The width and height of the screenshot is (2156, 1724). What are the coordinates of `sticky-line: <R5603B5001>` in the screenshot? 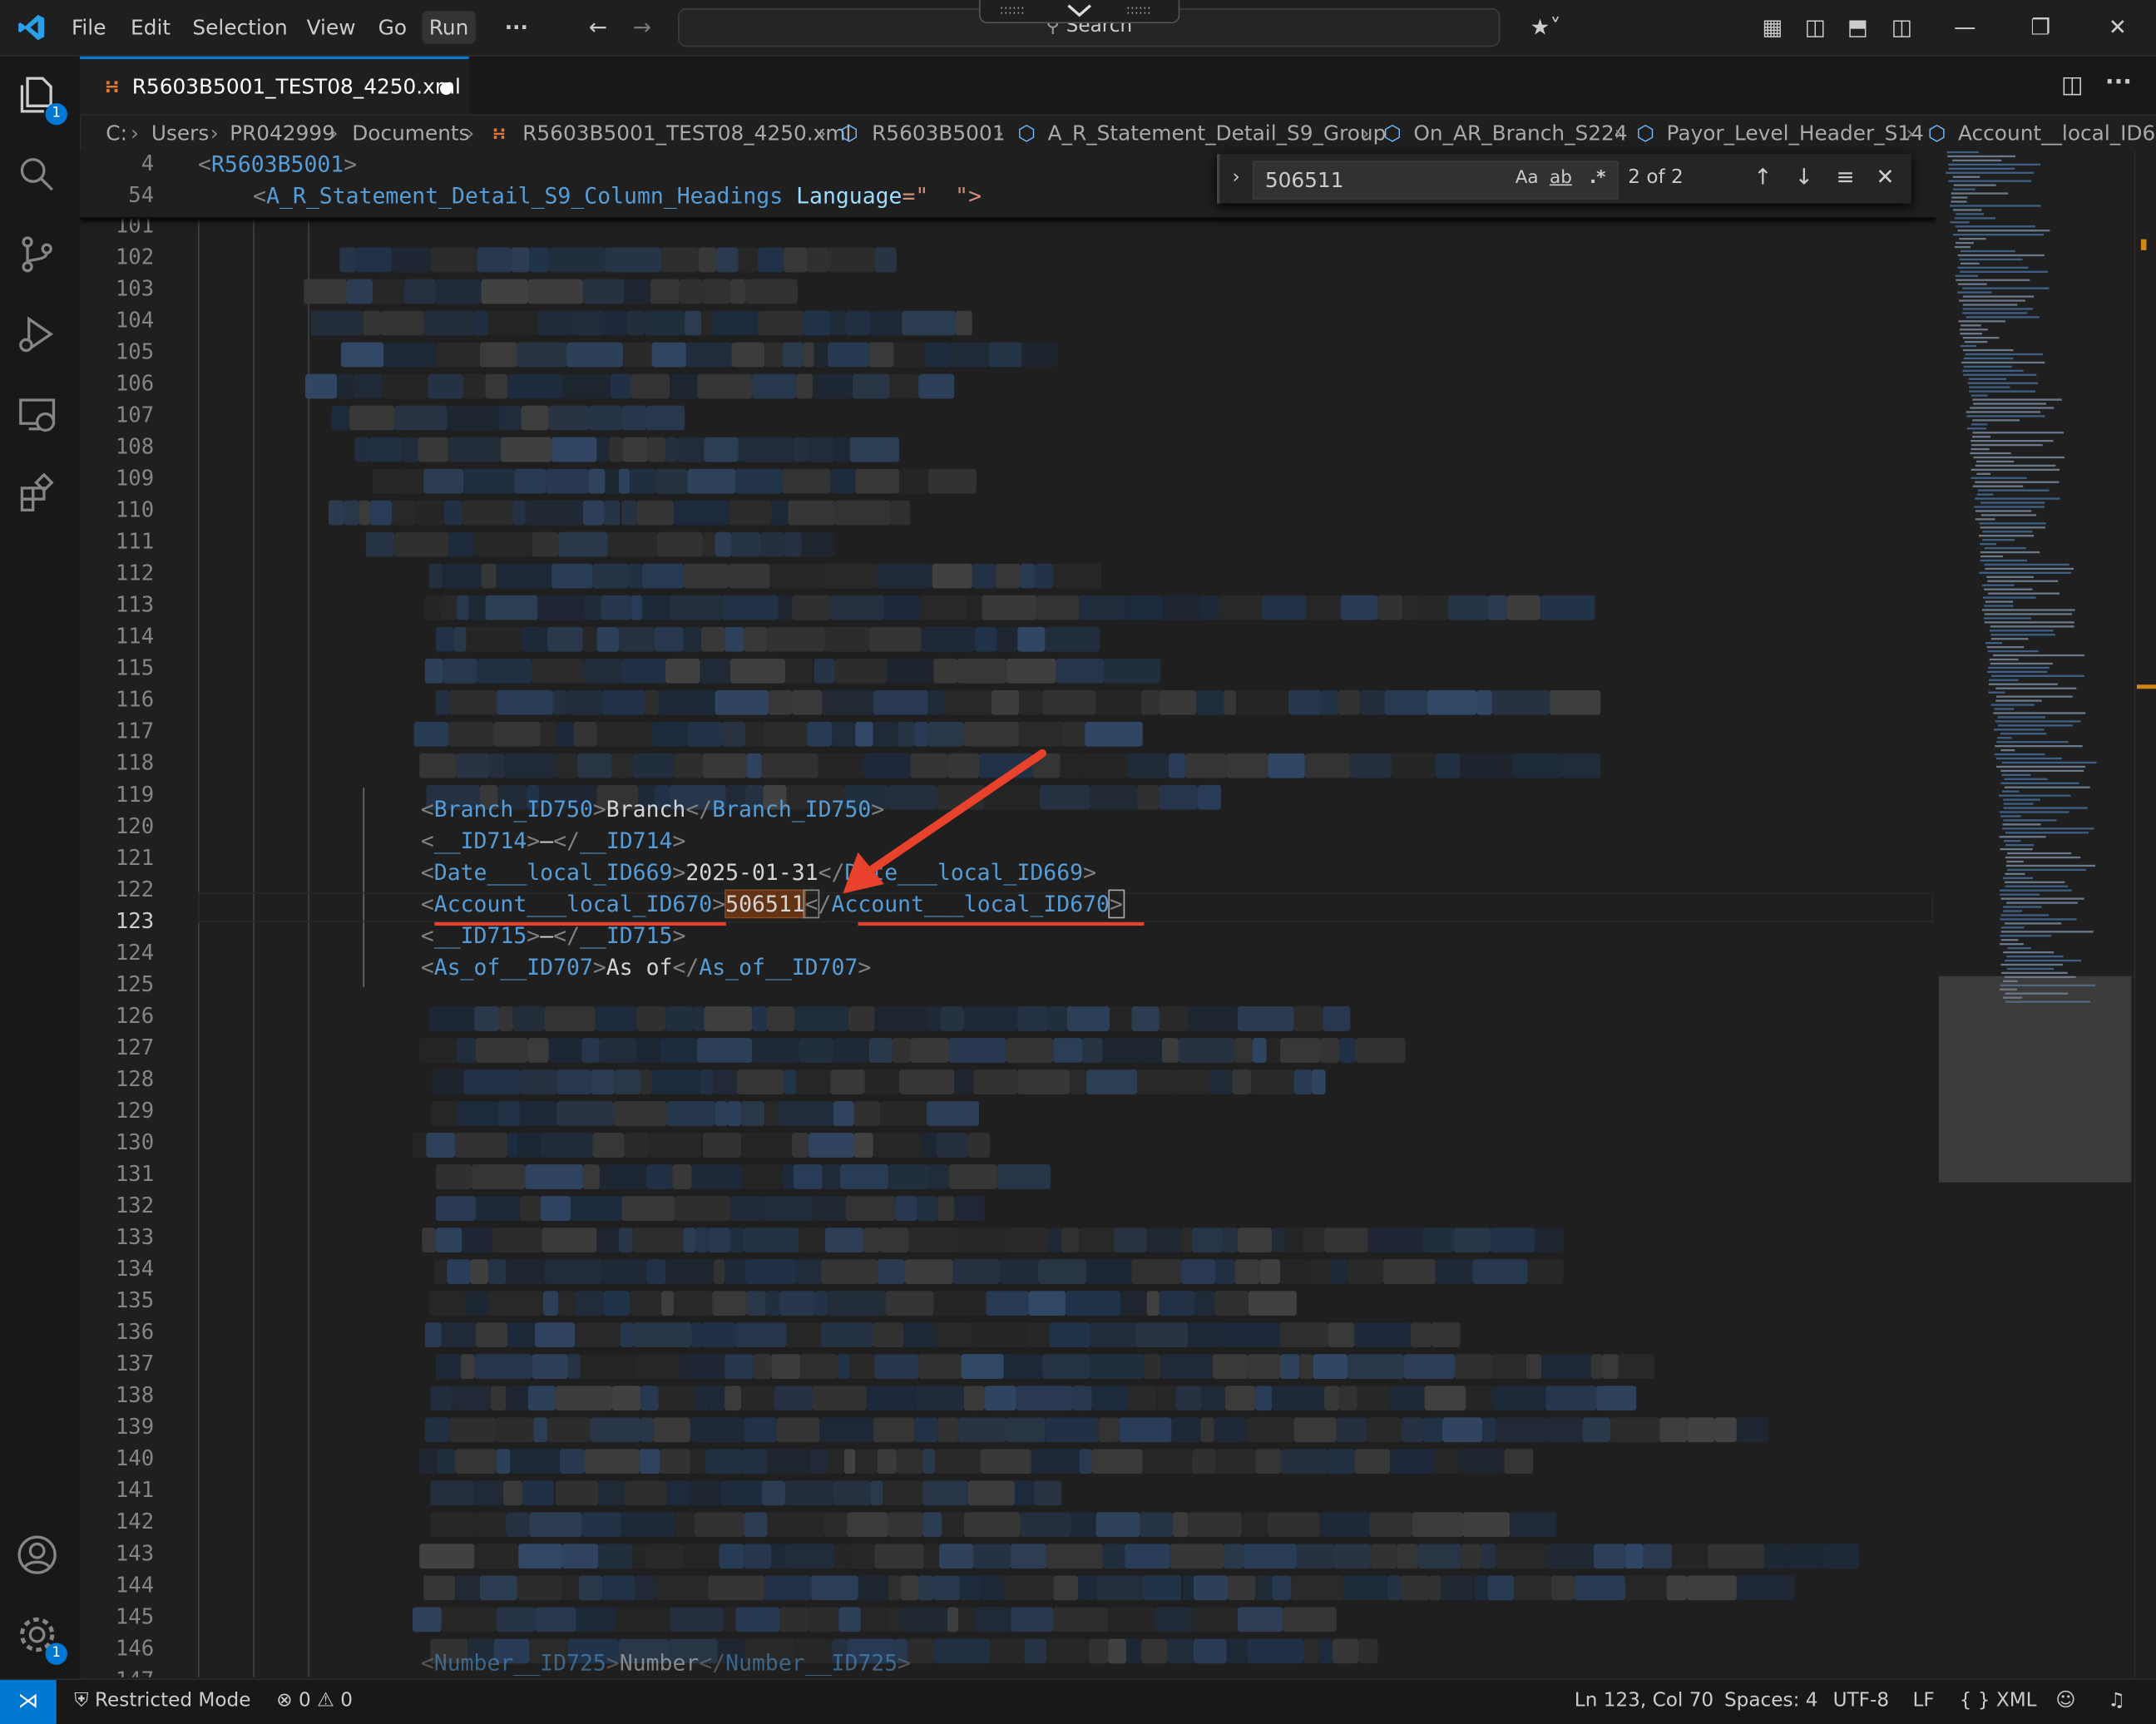 It's located at (277, 164).